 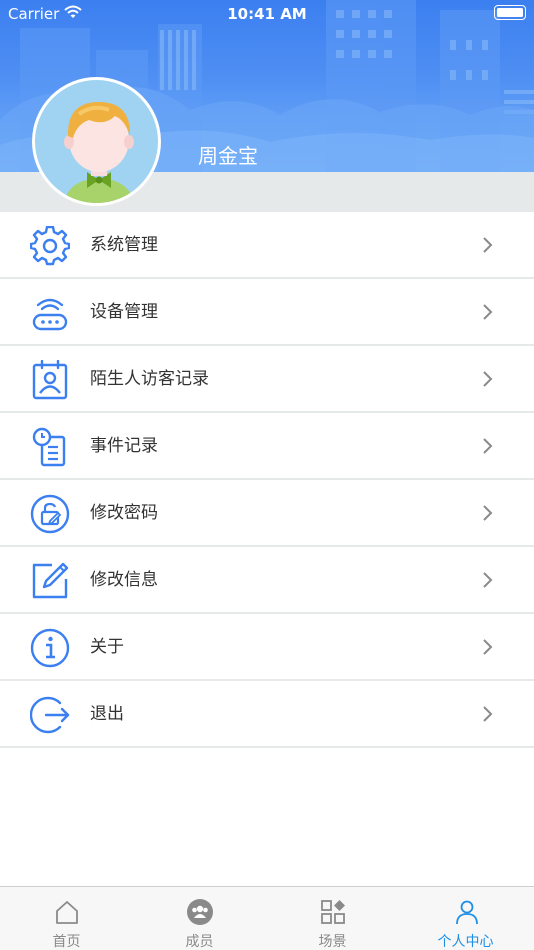 What do you see at coordinates (50, 715) in the screenshot?
I see `logout-icon` at bounding box center [50, 715].